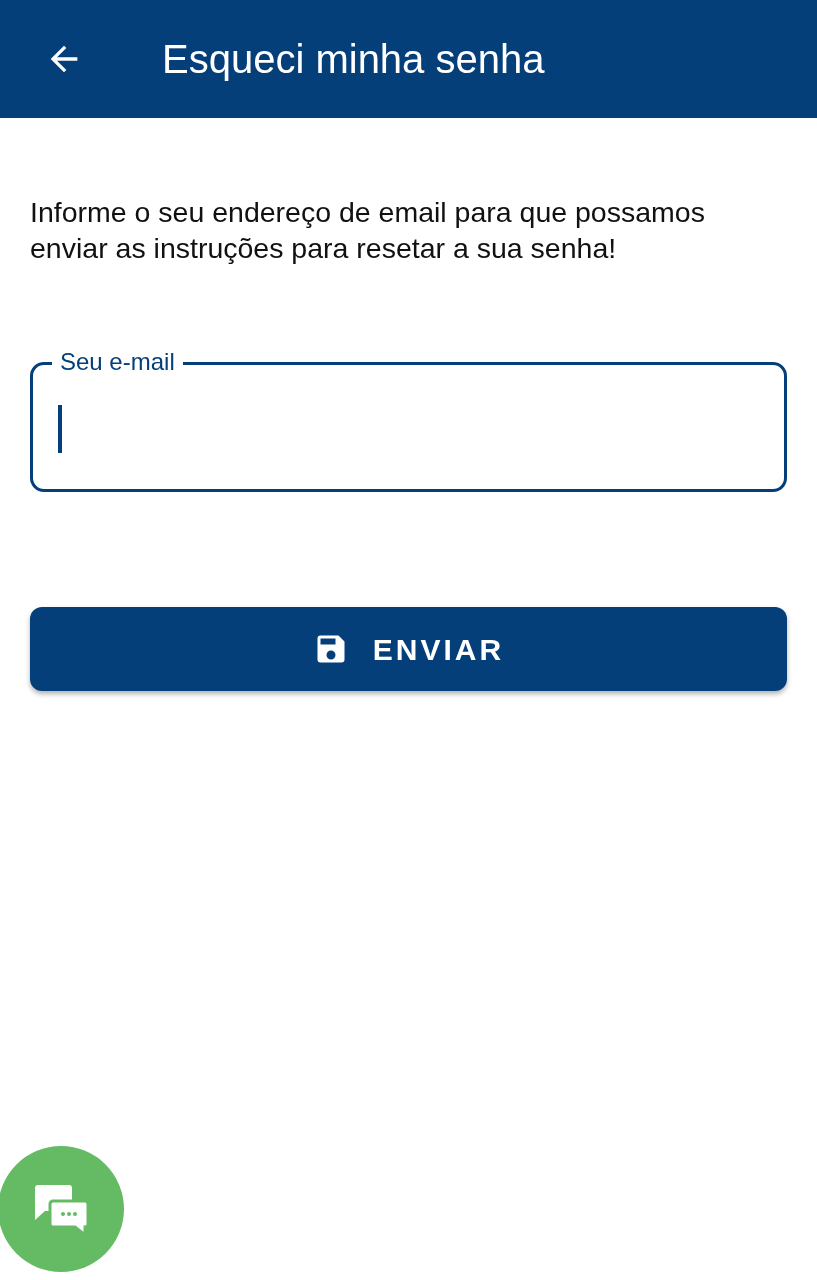 Image resolution: width=817 pixels, height=1280 pixels. Describe the element at coordinates (408, 649) in the screenshot. I see `send-button: ENVIAR` at that location.